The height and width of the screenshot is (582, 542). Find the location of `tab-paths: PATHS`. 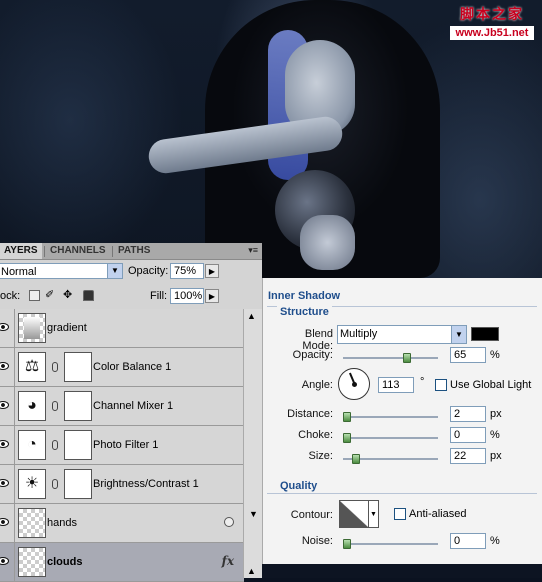

tab-paths: PATHS is located at coordinates (134, 251).